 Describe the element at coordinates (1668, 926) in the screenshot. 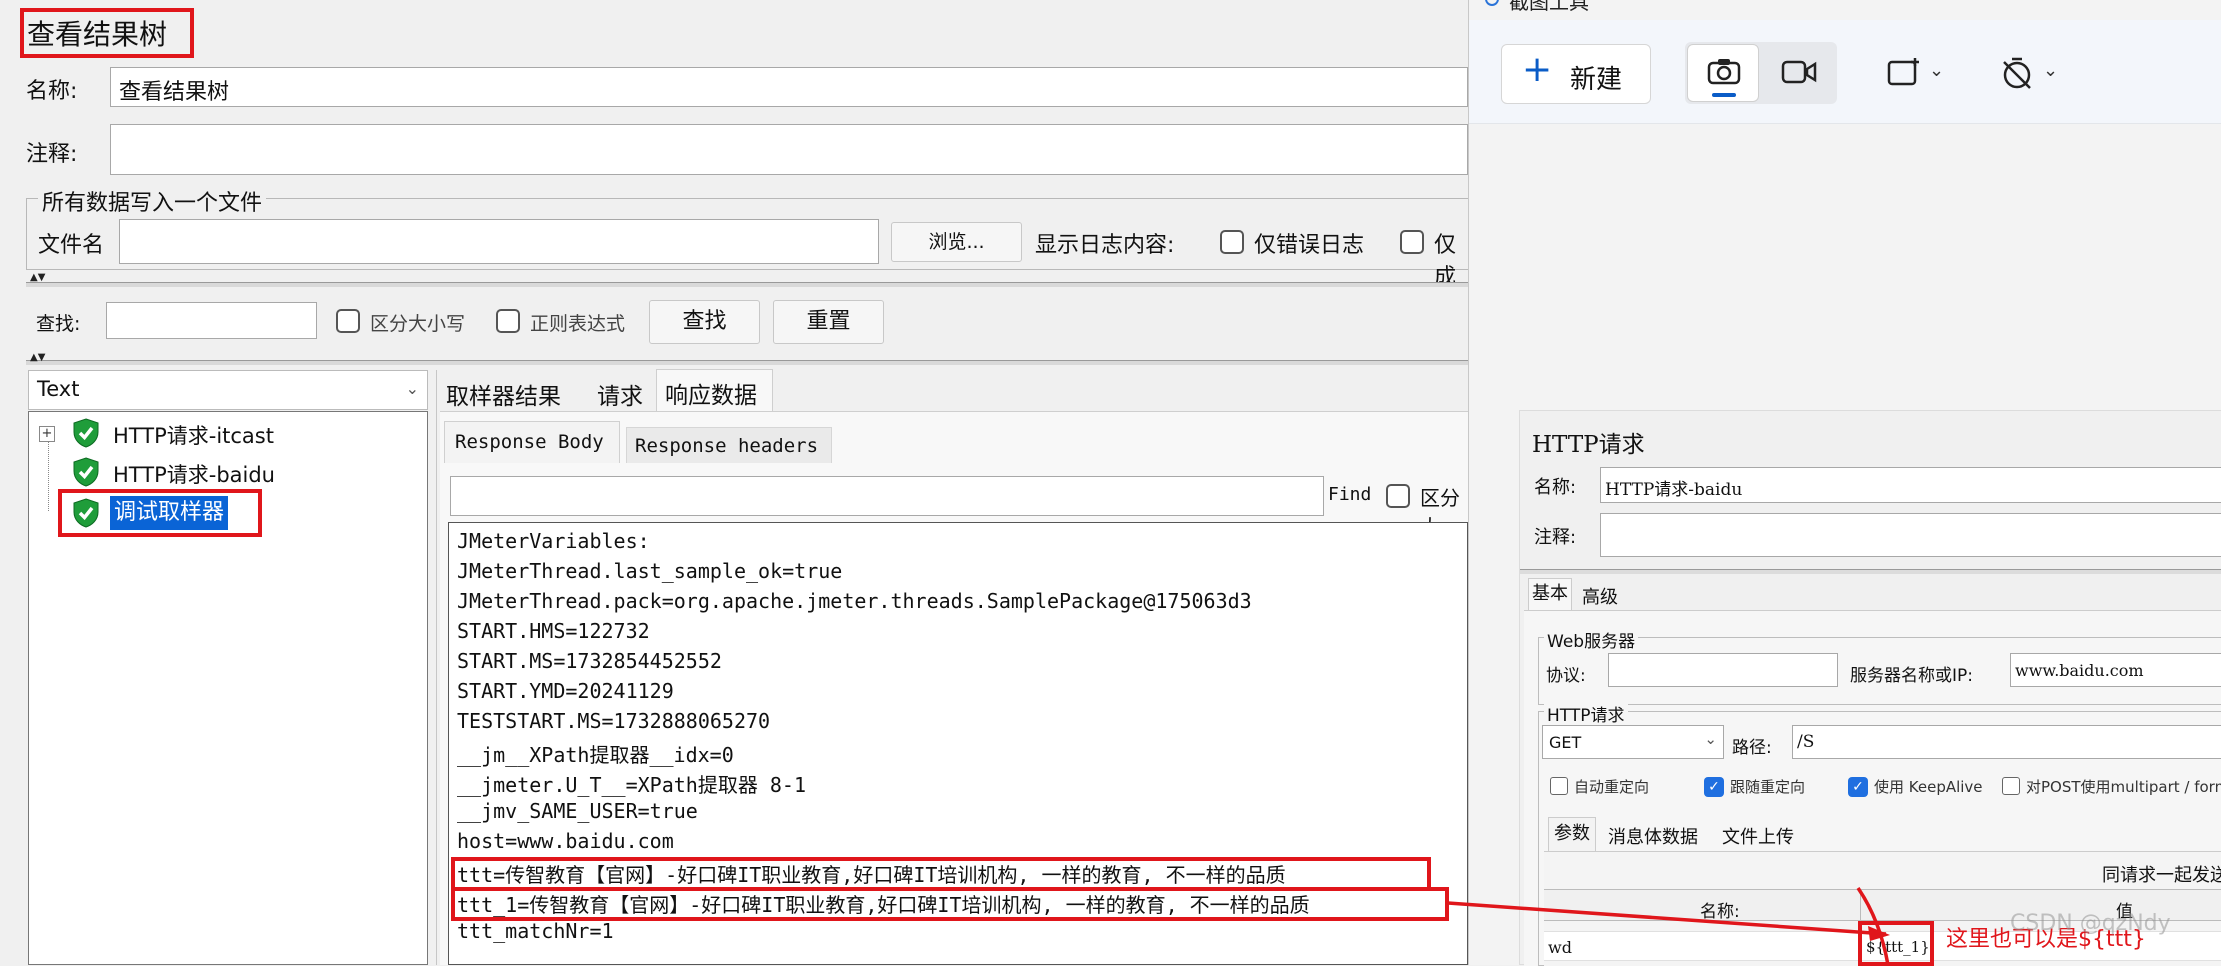

I see `annotation-arrow` at that location.